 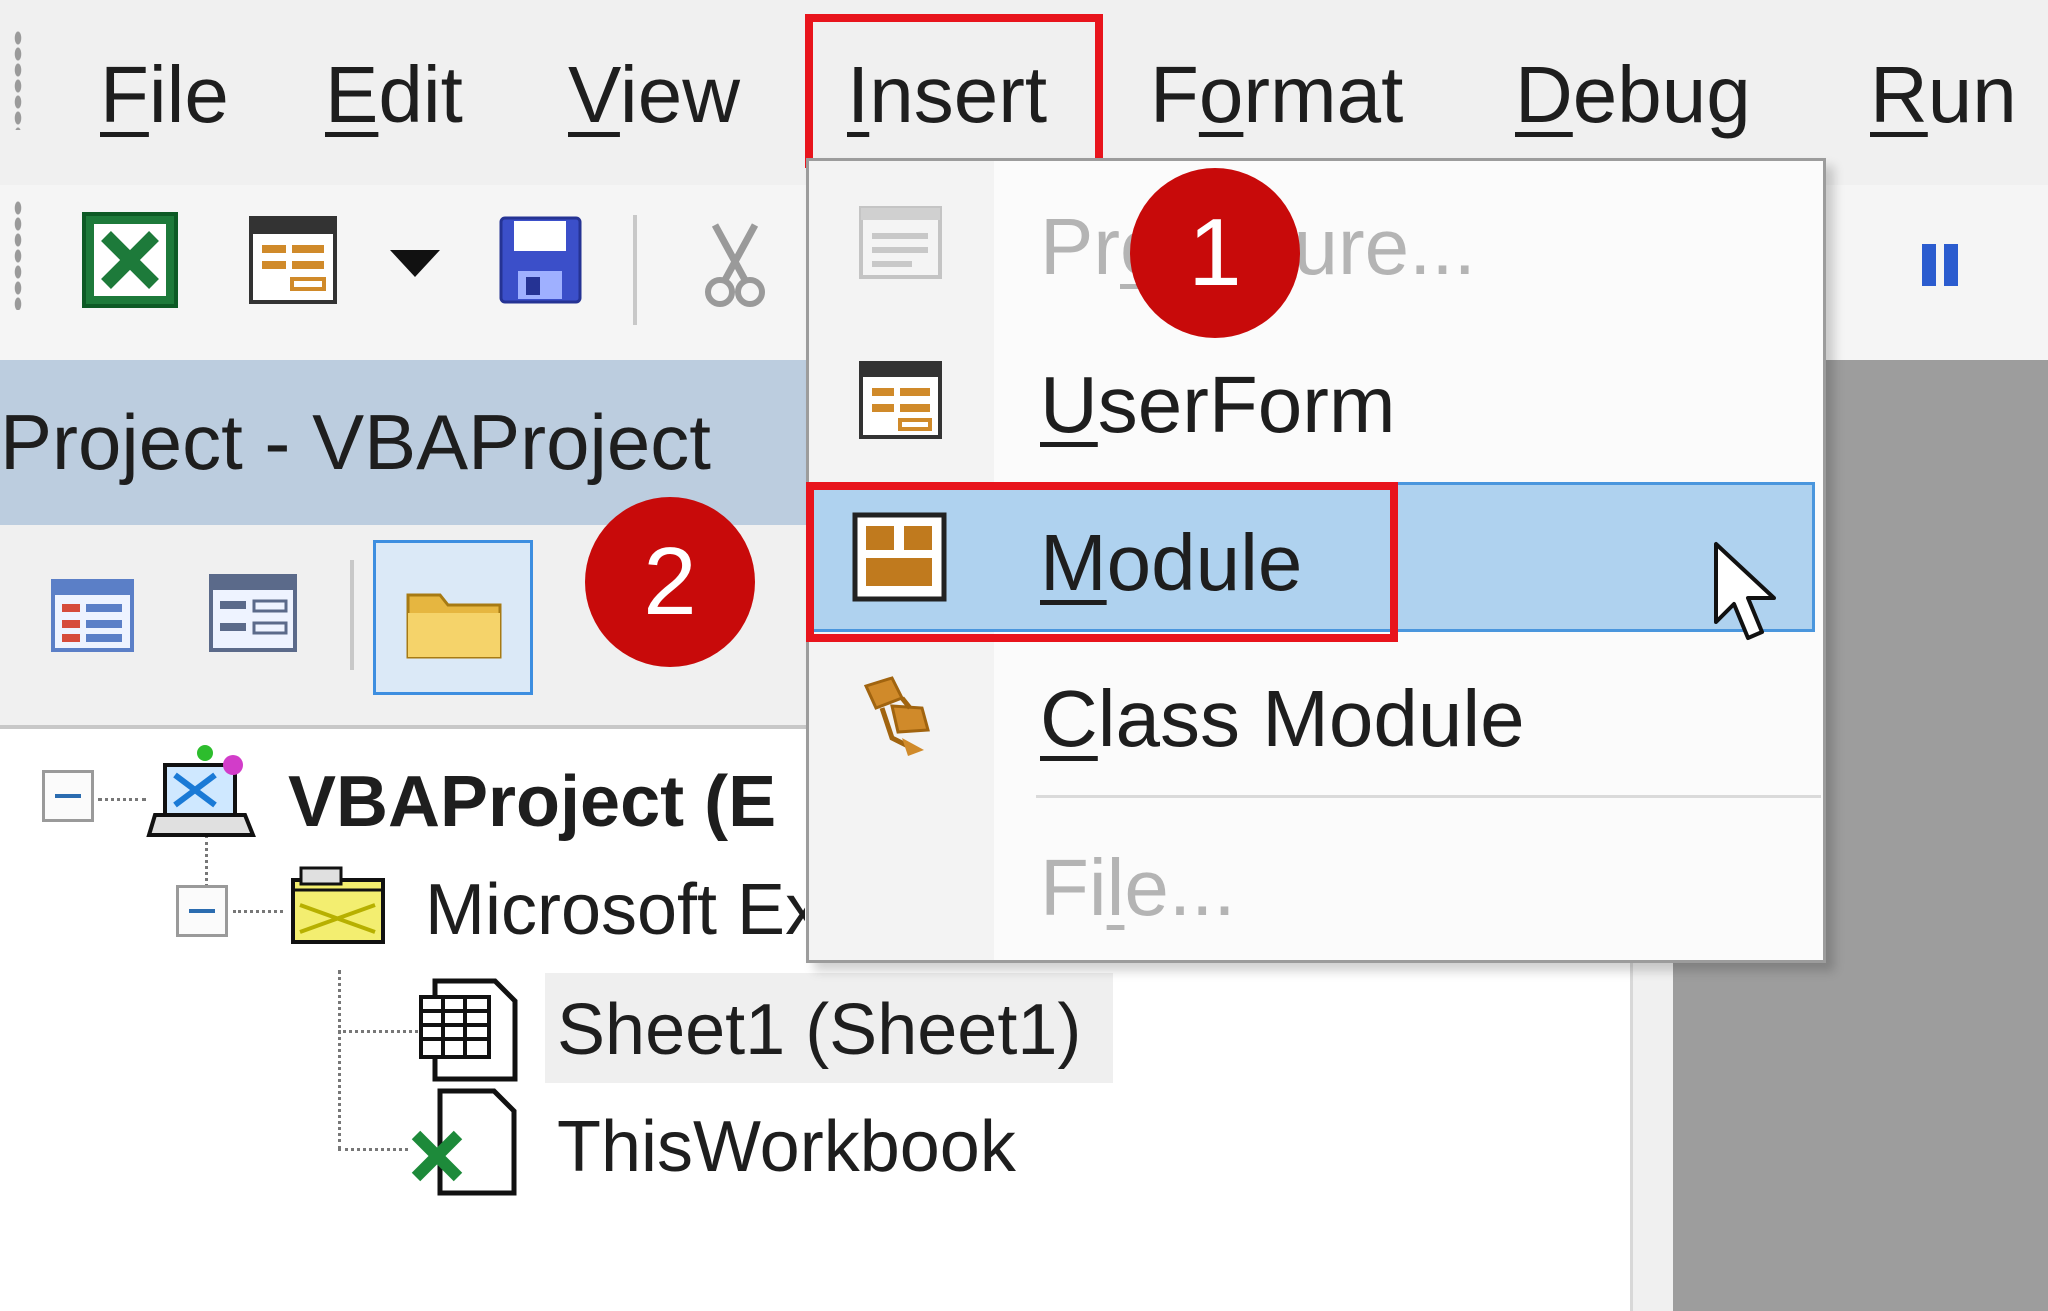 I want to click on step-1-badge: 1, so click(x=1215, y=253).